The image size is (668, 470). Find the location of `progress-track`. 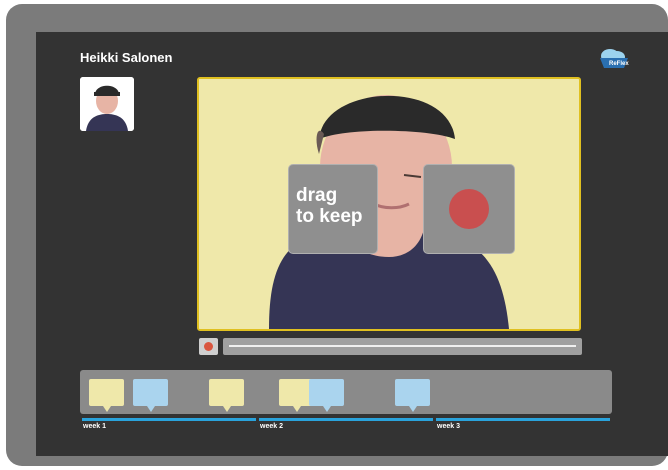

progress-track is located at coordinates (402, 346).